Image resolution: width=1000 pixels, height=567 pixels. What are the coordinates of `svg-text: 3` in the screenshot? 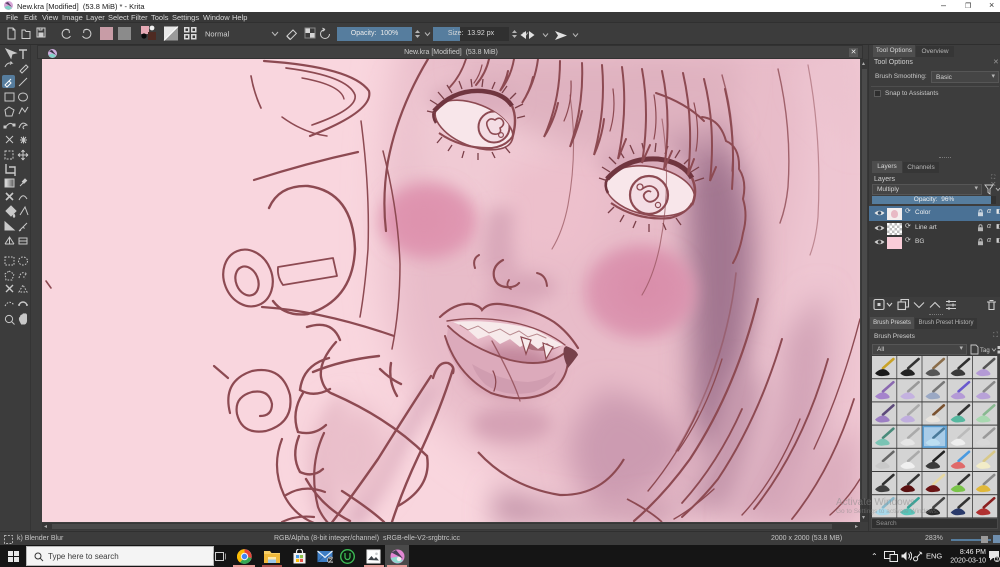 It's located at (997, 559).